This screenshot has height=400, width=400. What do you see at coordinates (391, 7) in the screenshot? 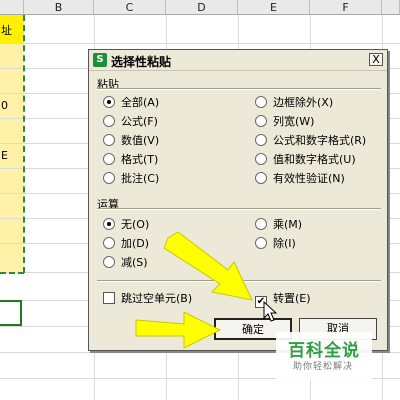
I see `column-header-g` at bounding box center [391, 7].